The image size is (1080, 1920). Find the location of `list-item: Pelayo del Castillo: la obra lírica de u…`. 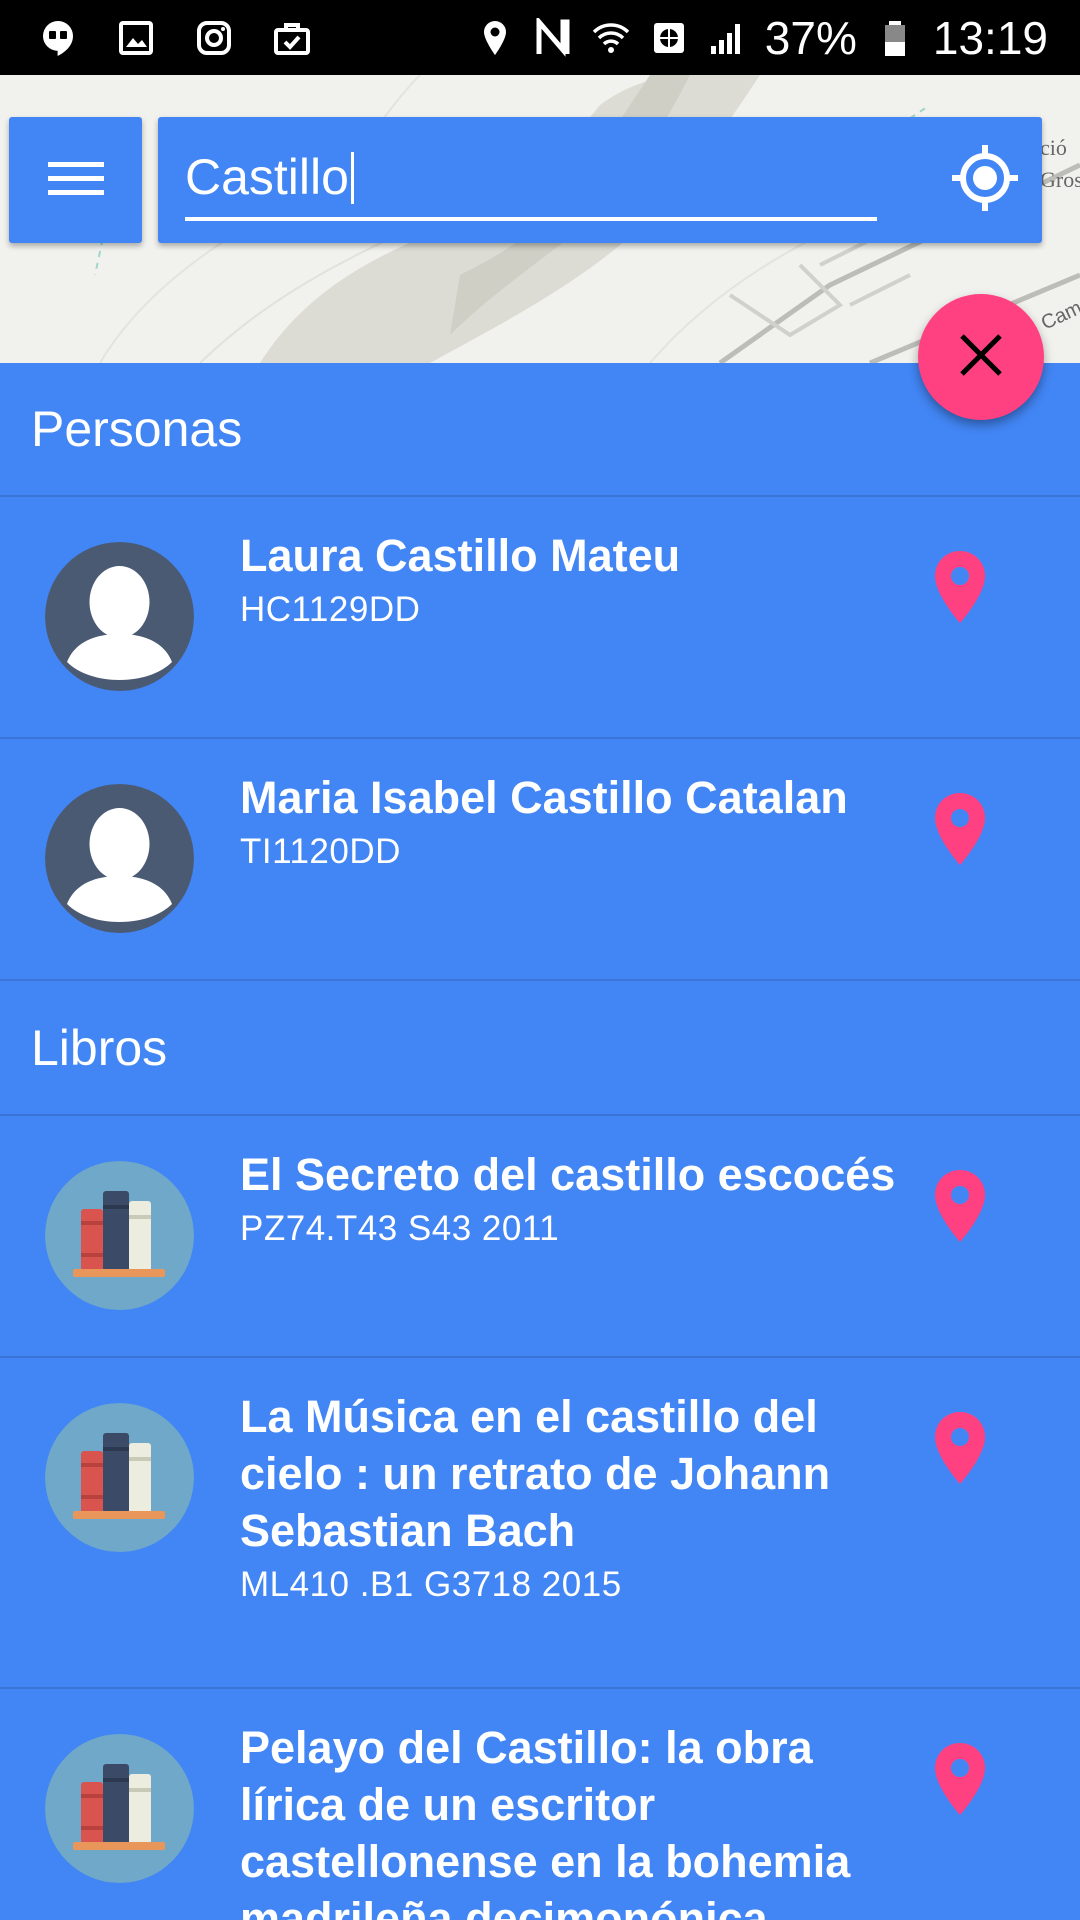

list-item: Pelayo del Castillo: la obra lírica de u… is located at coordinates (540, 1804).